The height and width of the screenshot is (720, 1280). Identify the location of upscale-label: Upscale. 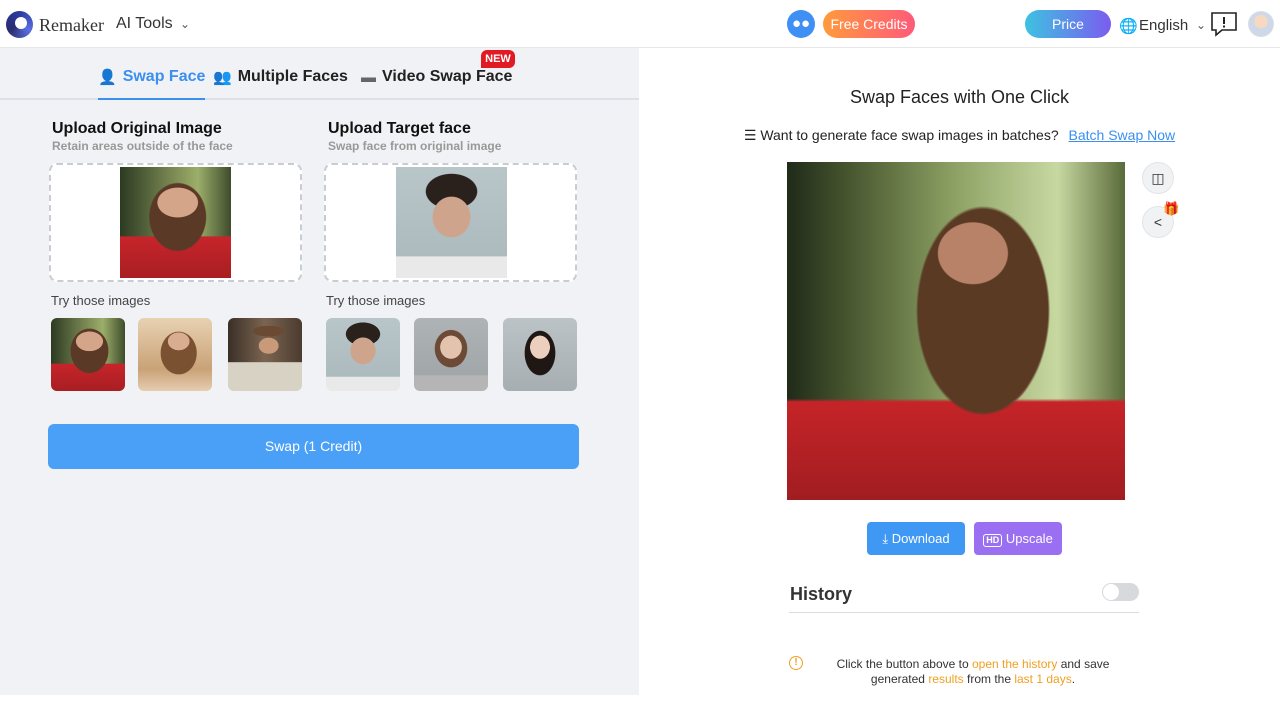
(1029, 538).